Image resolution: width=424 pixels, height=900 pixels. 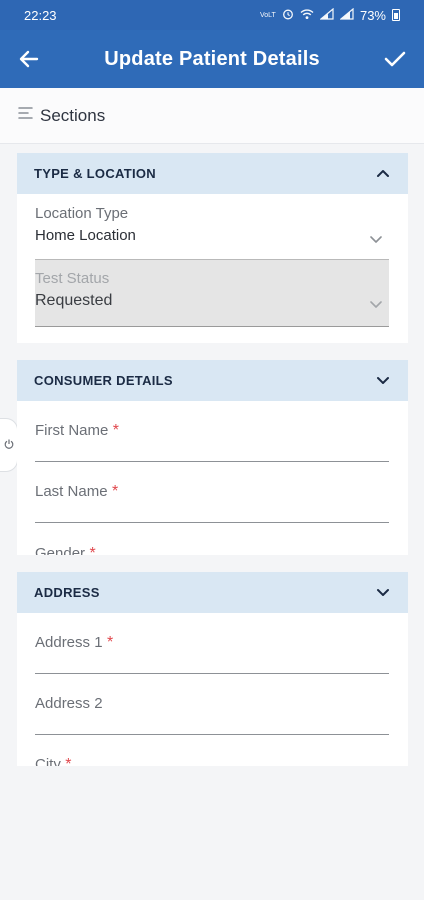 What do you see at coordinates (67, 592) in the screenshot?
I see `section-title: ADDRESS` at bounding box center [67, 592].